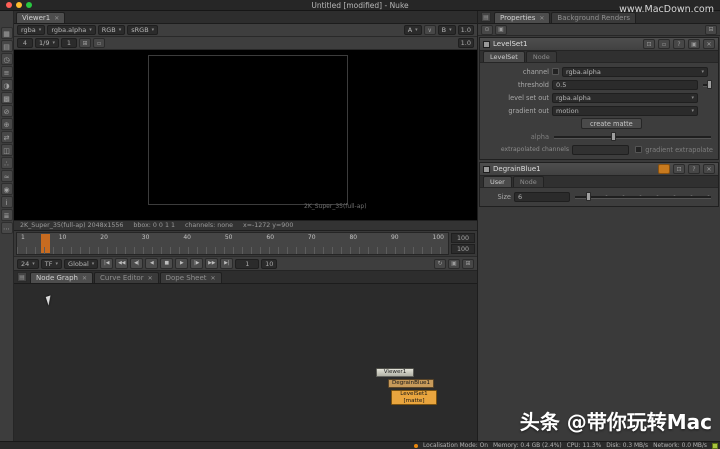  Describe the element at coordinates (446, 30) in the screenshot. I see `input-b-dropdown: B ▾` at that location.